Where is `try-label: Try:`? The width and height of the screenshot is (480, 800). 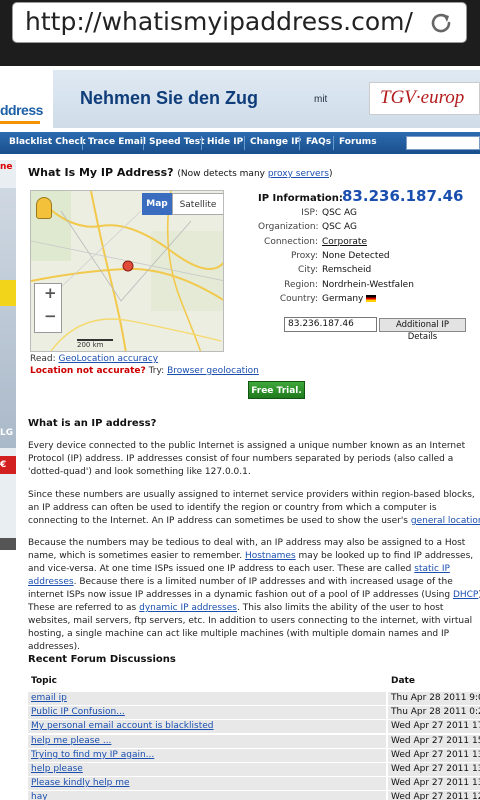
try-label: Try: is located at coordinates (156, 371).